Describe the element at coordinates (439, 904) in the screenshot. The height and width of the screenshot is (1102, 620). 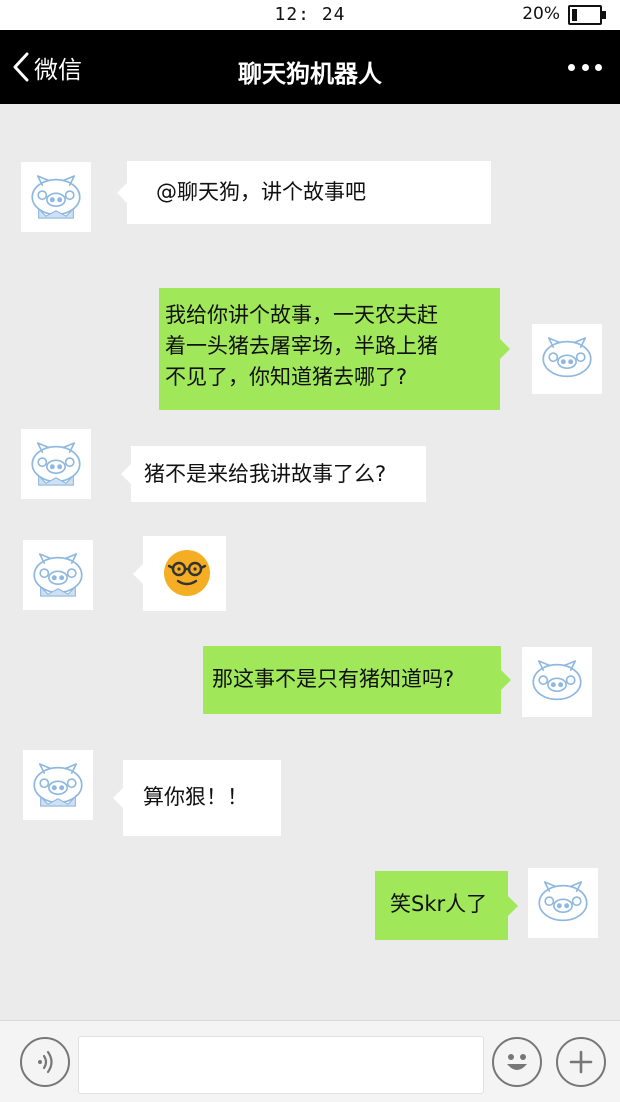
I see `message-text: 笑Skr人了` at that location.